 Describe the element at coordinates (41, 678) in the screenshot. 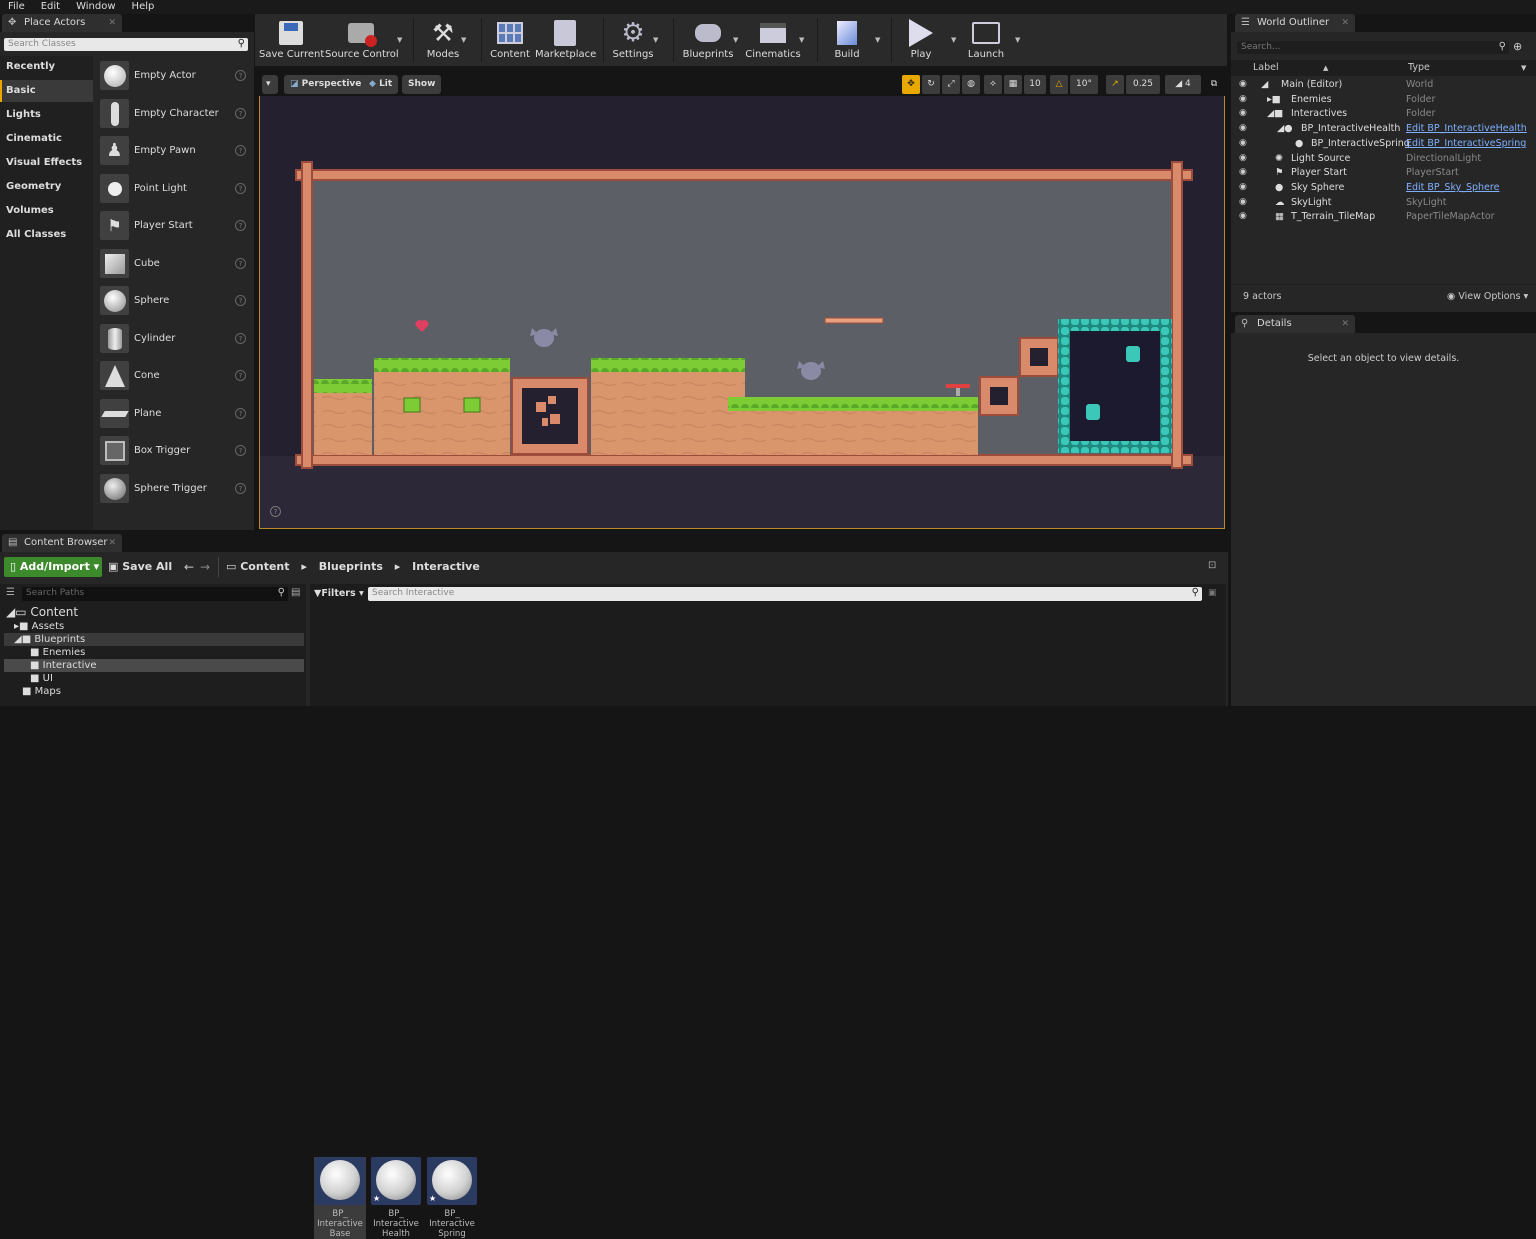

I see `tree-item-ui: ■ UI` at that location.